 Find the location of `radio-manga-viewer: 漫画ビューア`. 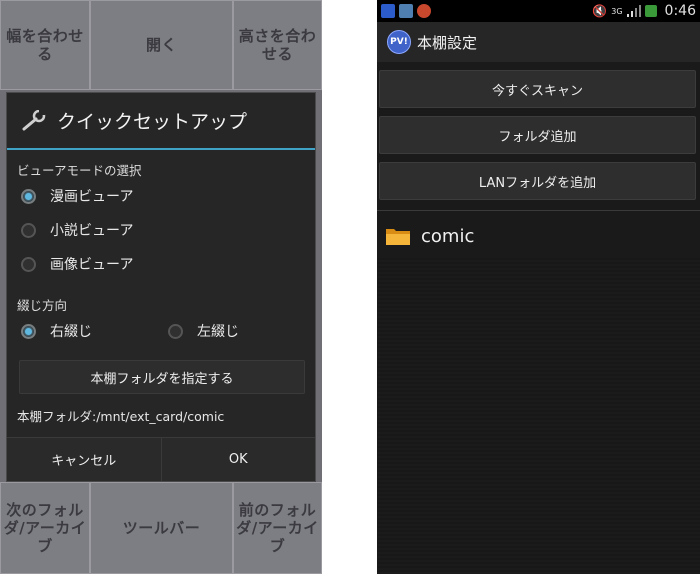

radio-manga-viewer: 漫画ビューア is located at coordinates (161, 196).